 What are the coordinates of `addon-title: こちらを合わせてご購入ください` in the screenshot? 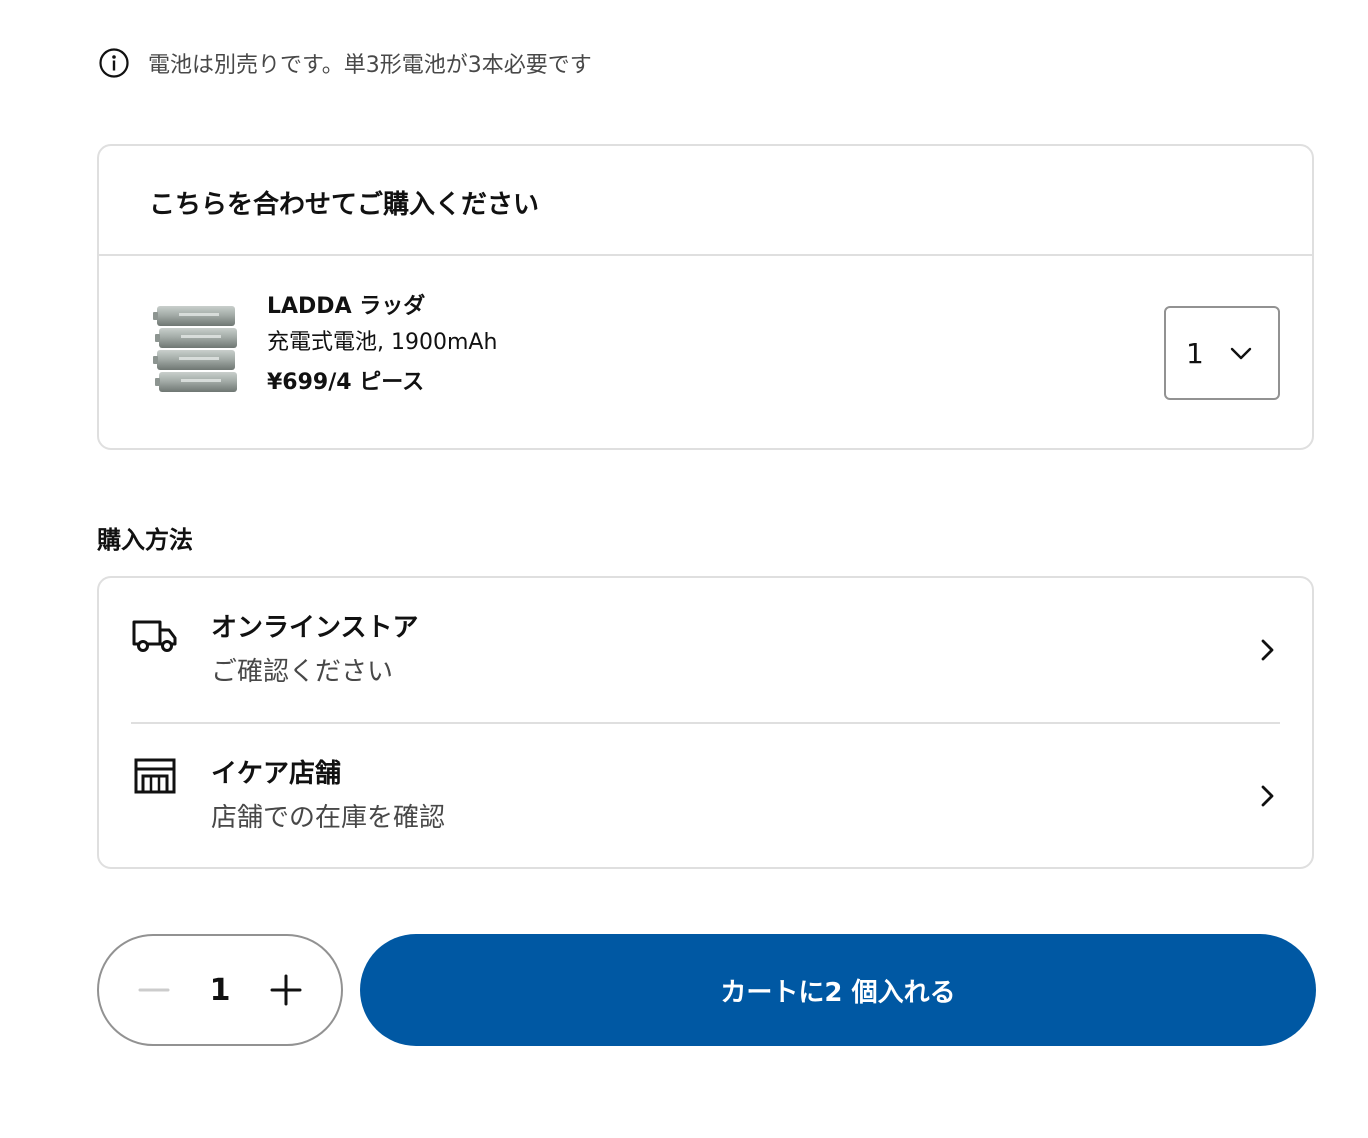 It's located at (344, 204).